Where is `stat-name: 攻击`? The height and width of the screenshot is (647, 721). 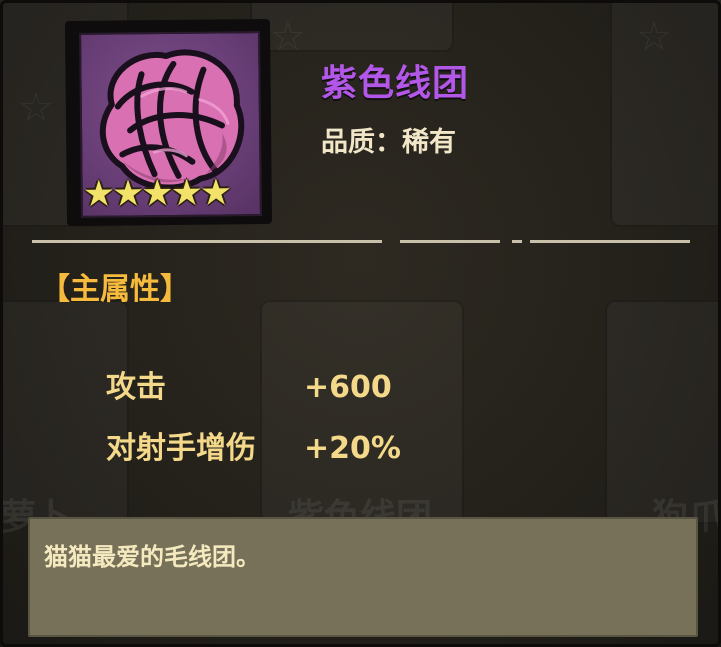 stat-name: 攻击 is located at coordinates (136, 387).